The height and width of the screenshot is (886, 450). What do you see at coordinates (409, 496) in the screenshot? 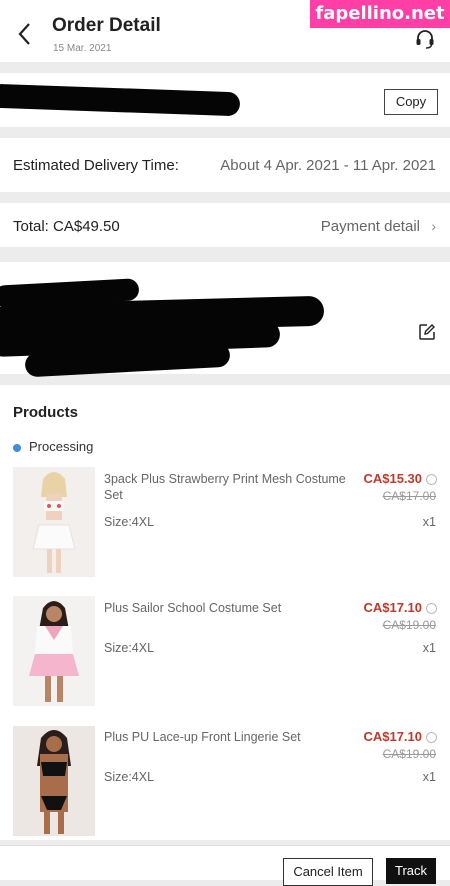
I see `product-original-price: CA$17.00` at bounding box center [409, 496].